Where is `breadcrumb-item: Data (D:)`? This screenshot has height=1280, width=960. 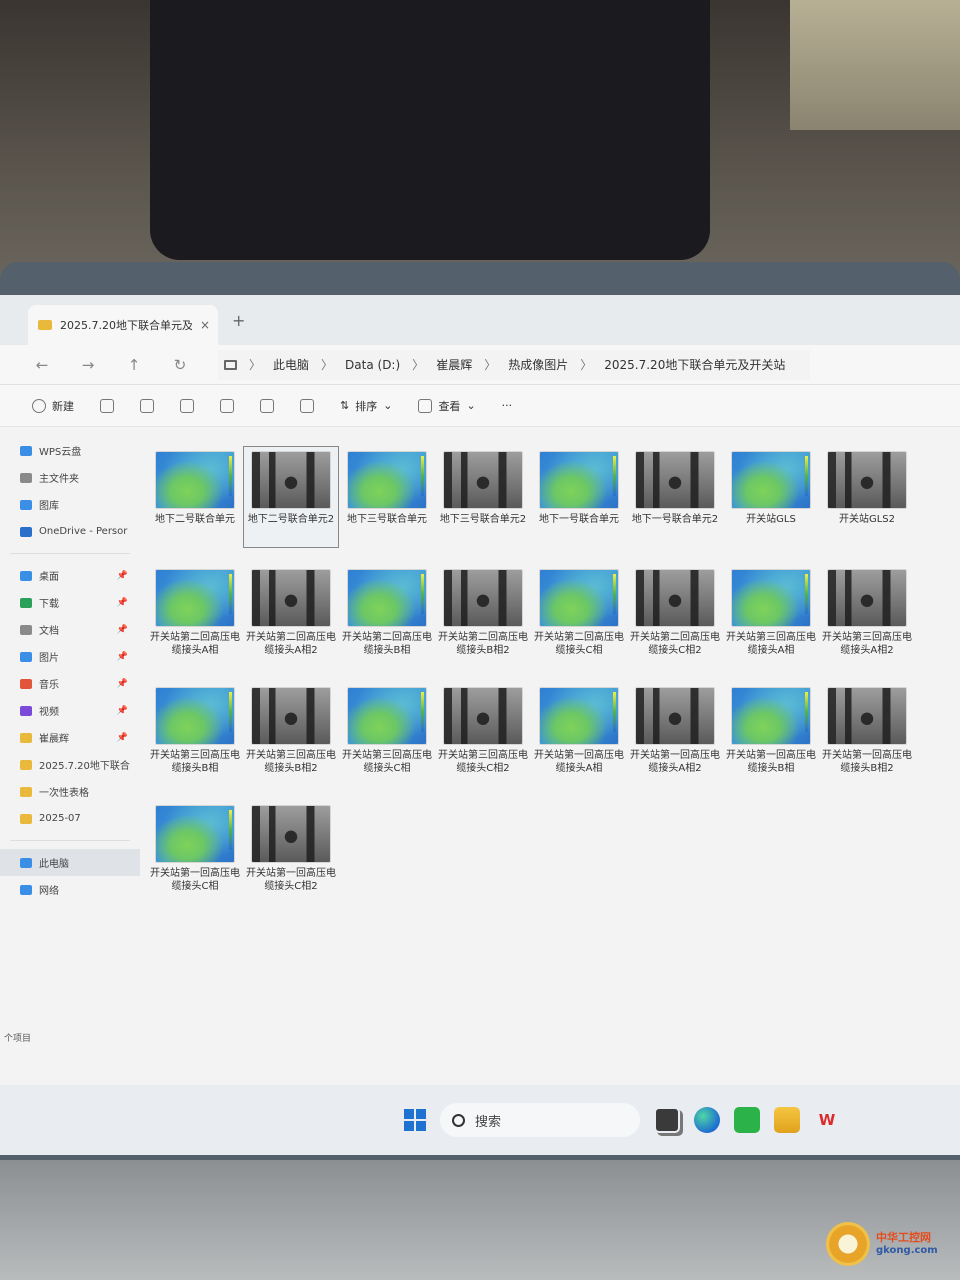
breadcrumb-item: Data (D:) is located at coordinates (372, 365).